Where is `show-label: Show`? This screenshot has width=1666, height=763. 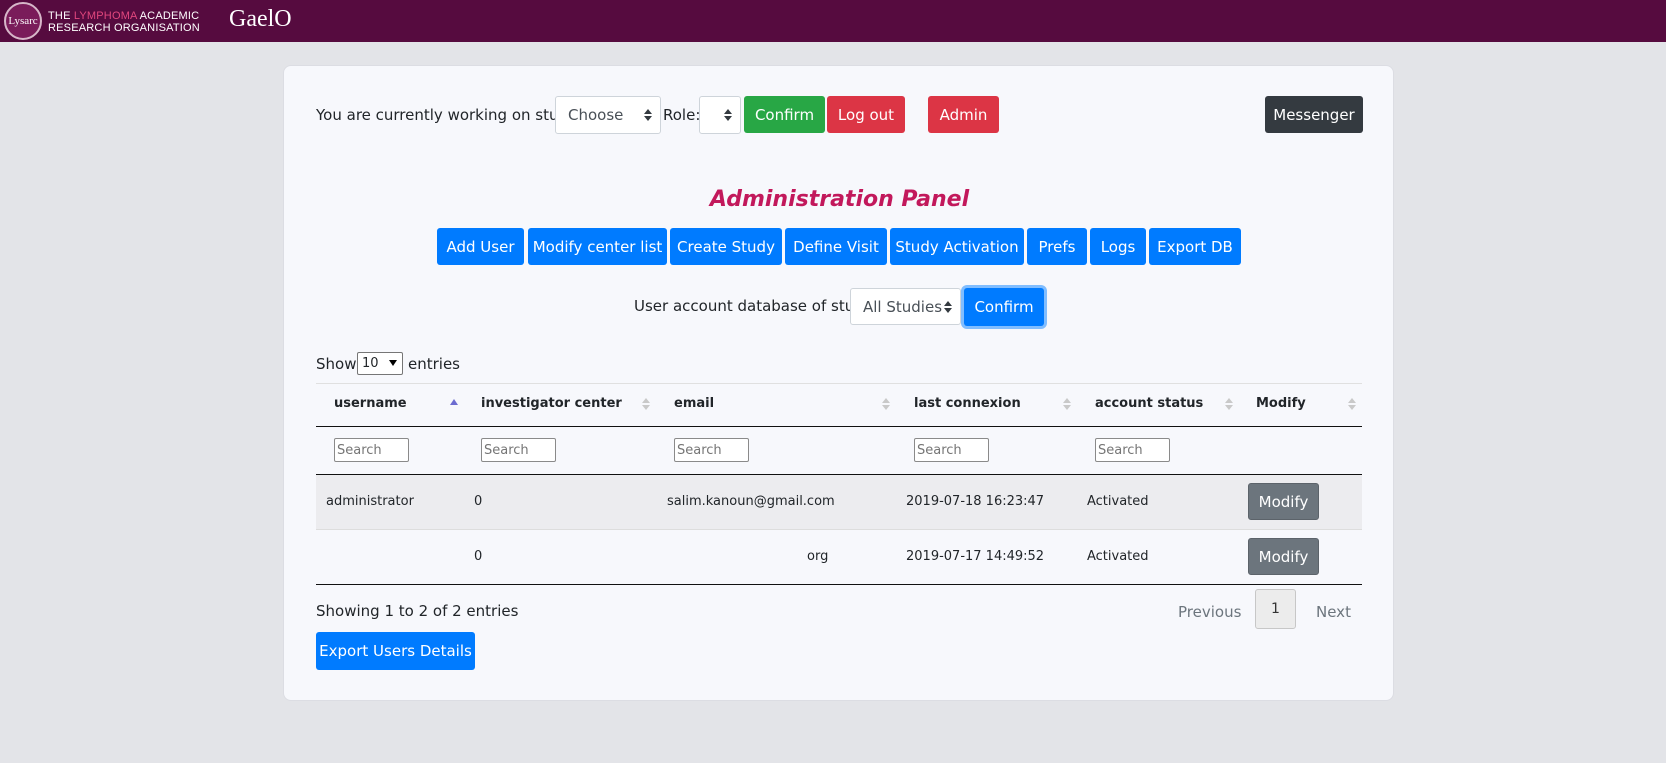
show-label: Show is located at coordinates (336, 364).